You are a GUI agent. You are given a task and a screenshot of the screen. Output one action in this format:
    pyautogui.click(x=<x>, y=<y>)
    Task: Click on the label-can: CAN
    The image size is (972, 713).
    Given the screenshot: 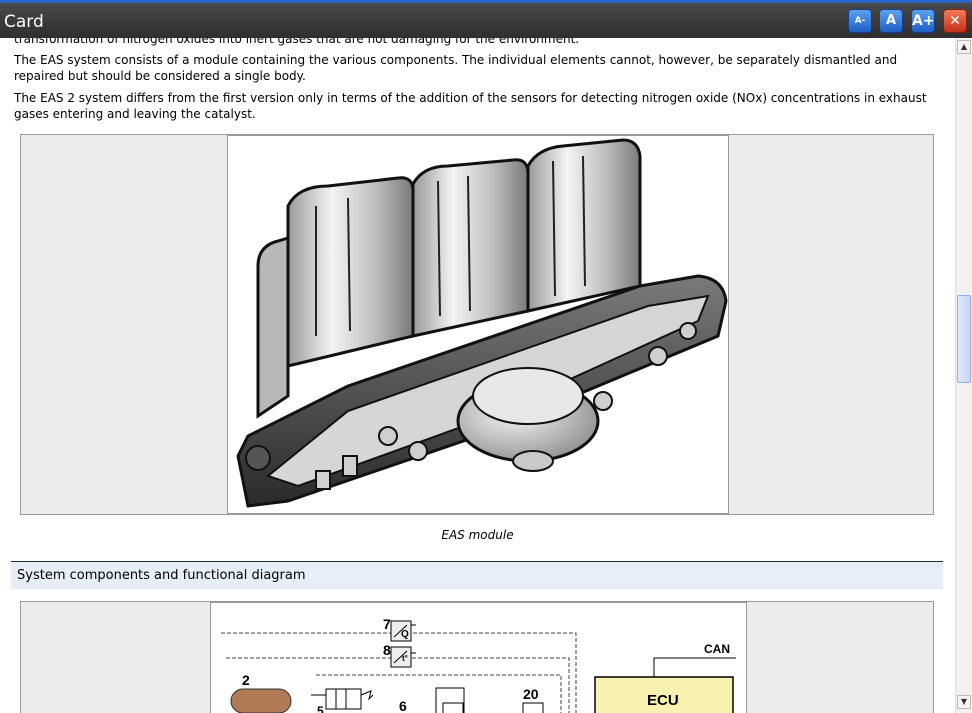 What is the action you would take?
    pyautogui.click(x=717, y=649)
    